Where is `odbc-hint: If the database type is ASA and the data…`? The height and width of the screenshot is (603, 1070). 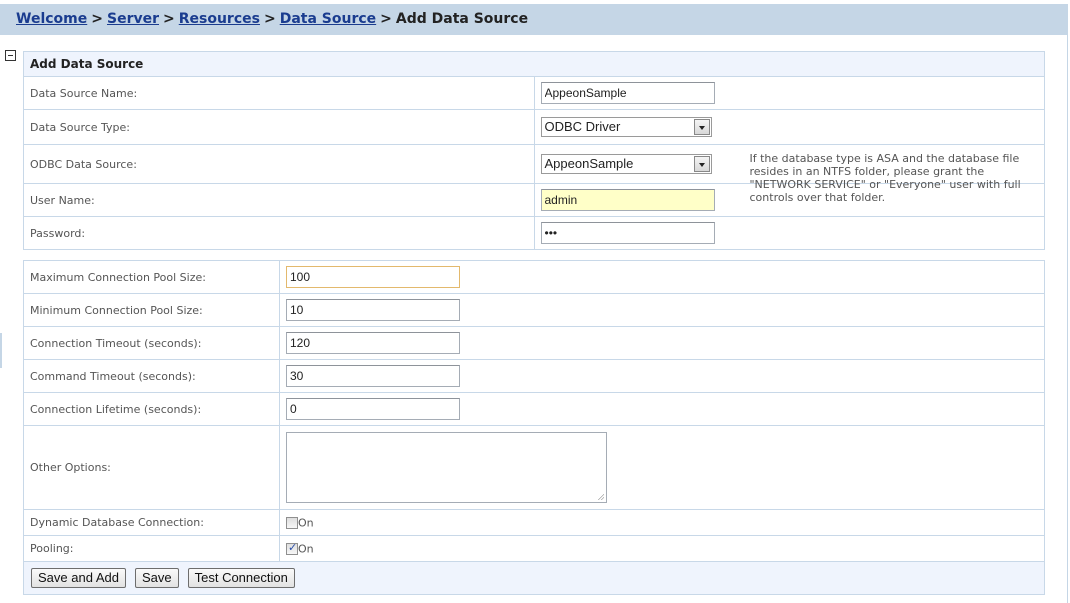 odbc-hint: If the database type is ASA and the data… is located at coordinates (897, 178).